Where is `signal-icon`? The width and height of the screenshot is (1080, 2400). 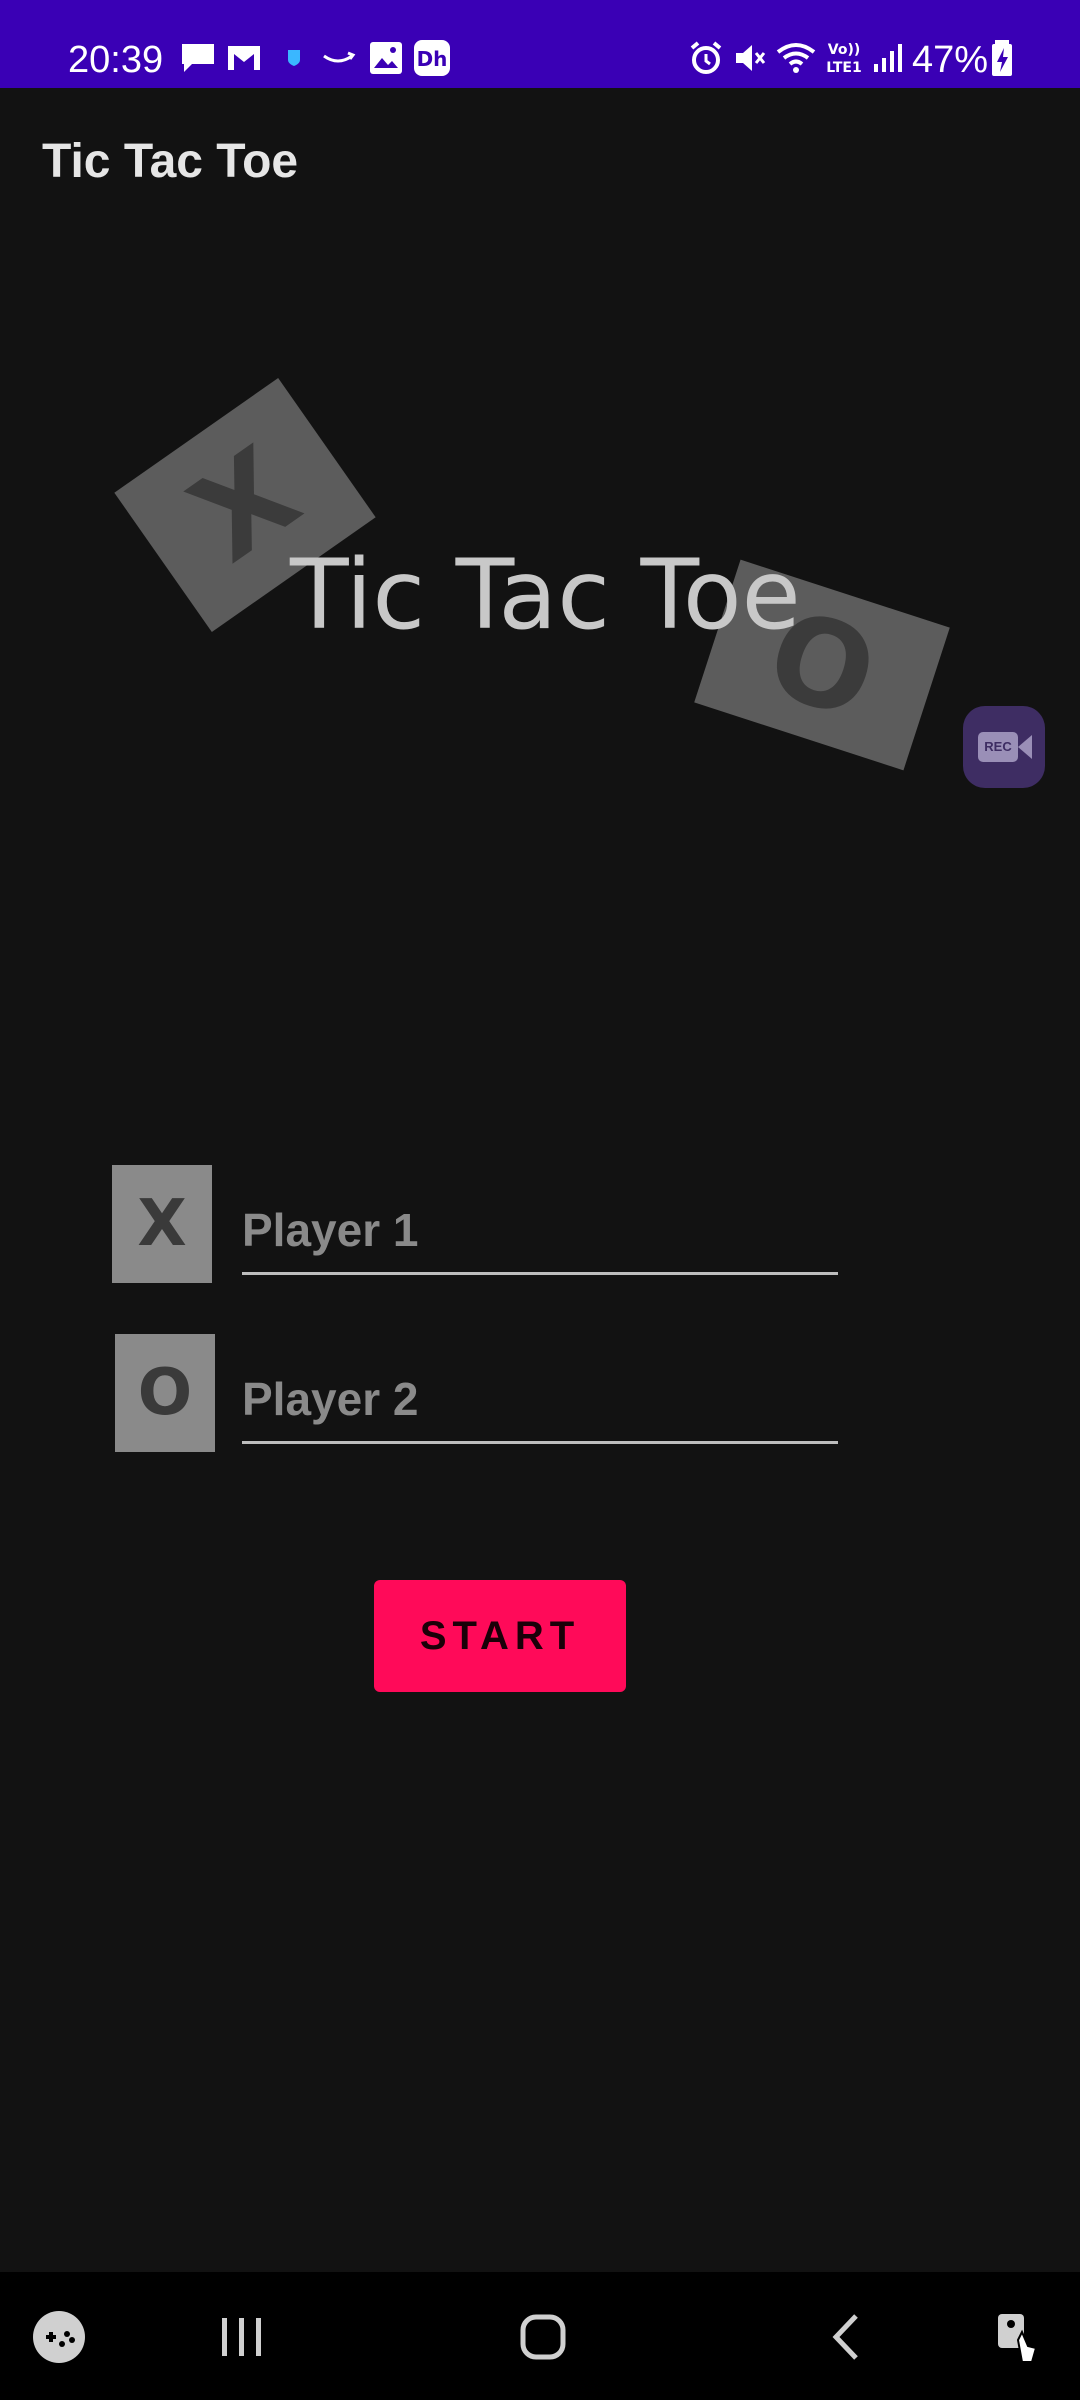
signal-icon is located at coordinates (888, 58).